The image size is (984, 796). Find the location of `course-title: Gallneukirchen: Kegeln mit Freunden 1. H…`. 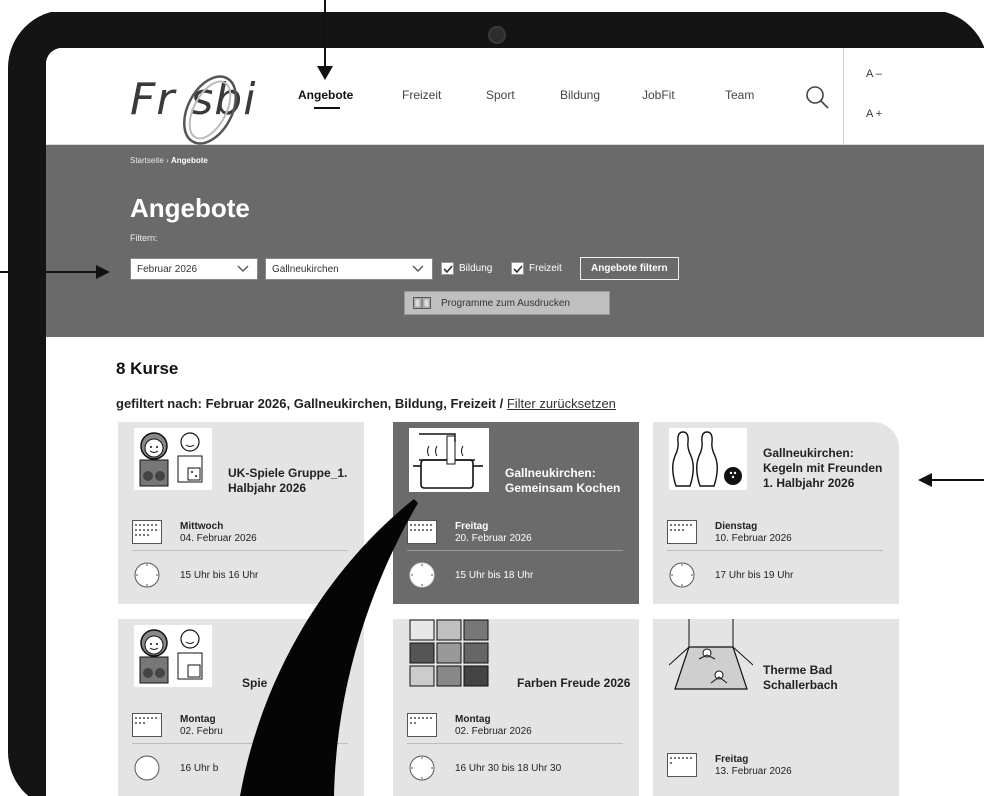

course-title: Gallneukirchen: Kegeln mit Freunden 1. H… is located at coordinates (822, 468).